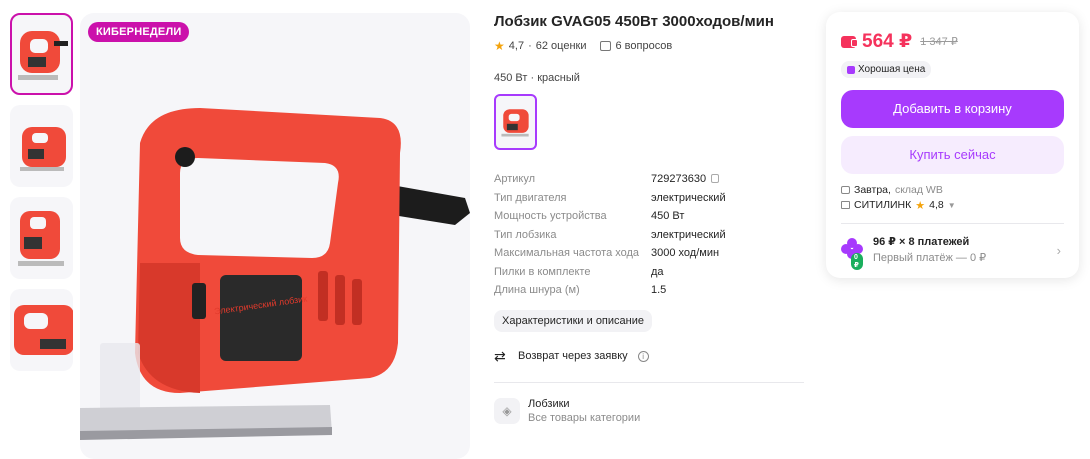 This screenshot has height=459, width=1090. I want to click on promo-badge: КИБЕРНЕДЕЛИ, so click(139, 32).